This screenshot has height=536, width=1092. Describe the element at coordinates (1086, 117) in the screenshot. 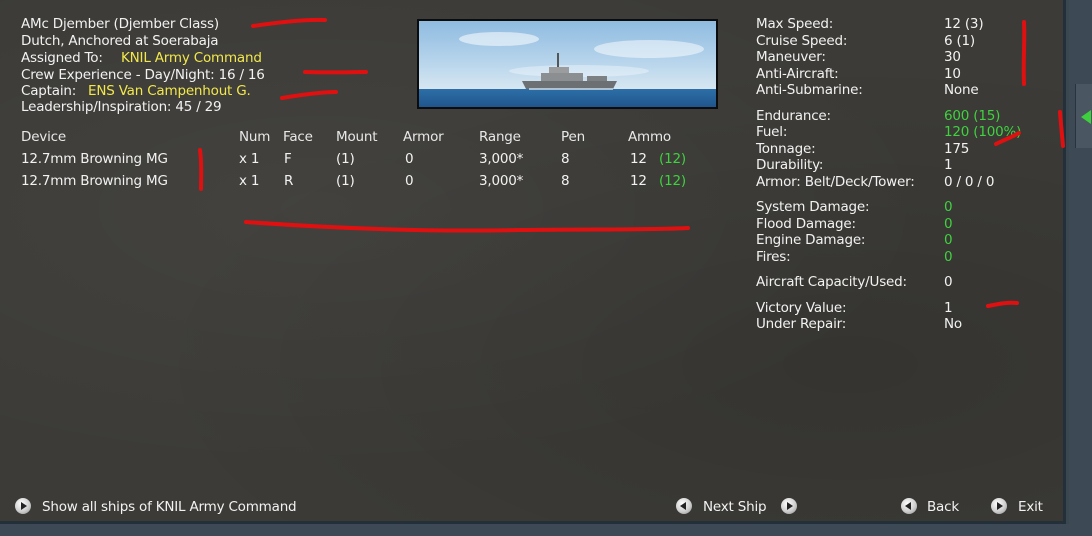

I see `expand-arrow-icon` at that location.